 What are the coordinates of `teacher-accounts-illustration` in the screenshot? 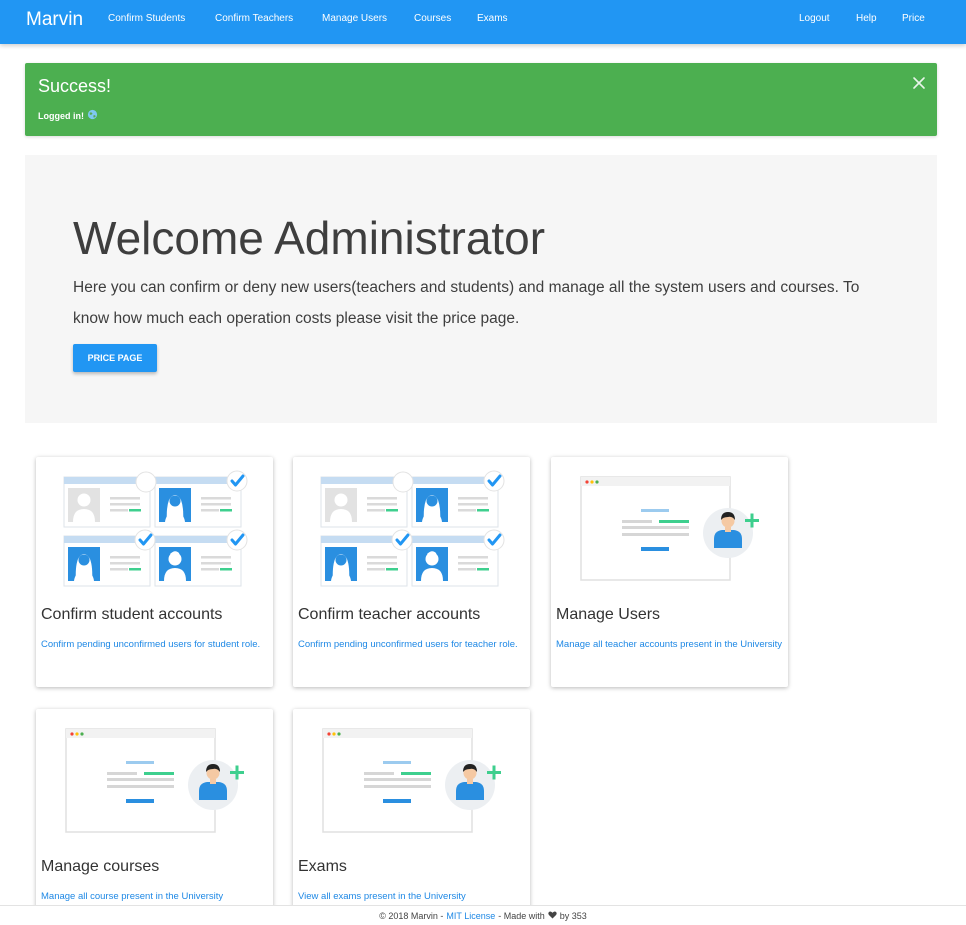 It's located at (411, 527).